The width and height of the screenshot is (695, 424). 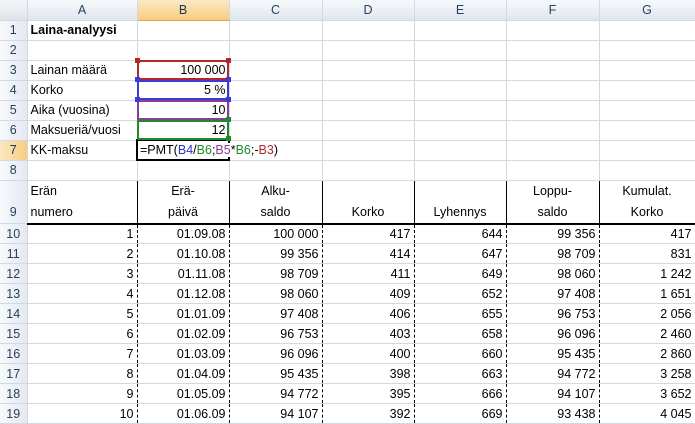 What do you see at coordinates (368, 150) in the screenshot?
I see `cell-d7` at bounding box center [368, 150].